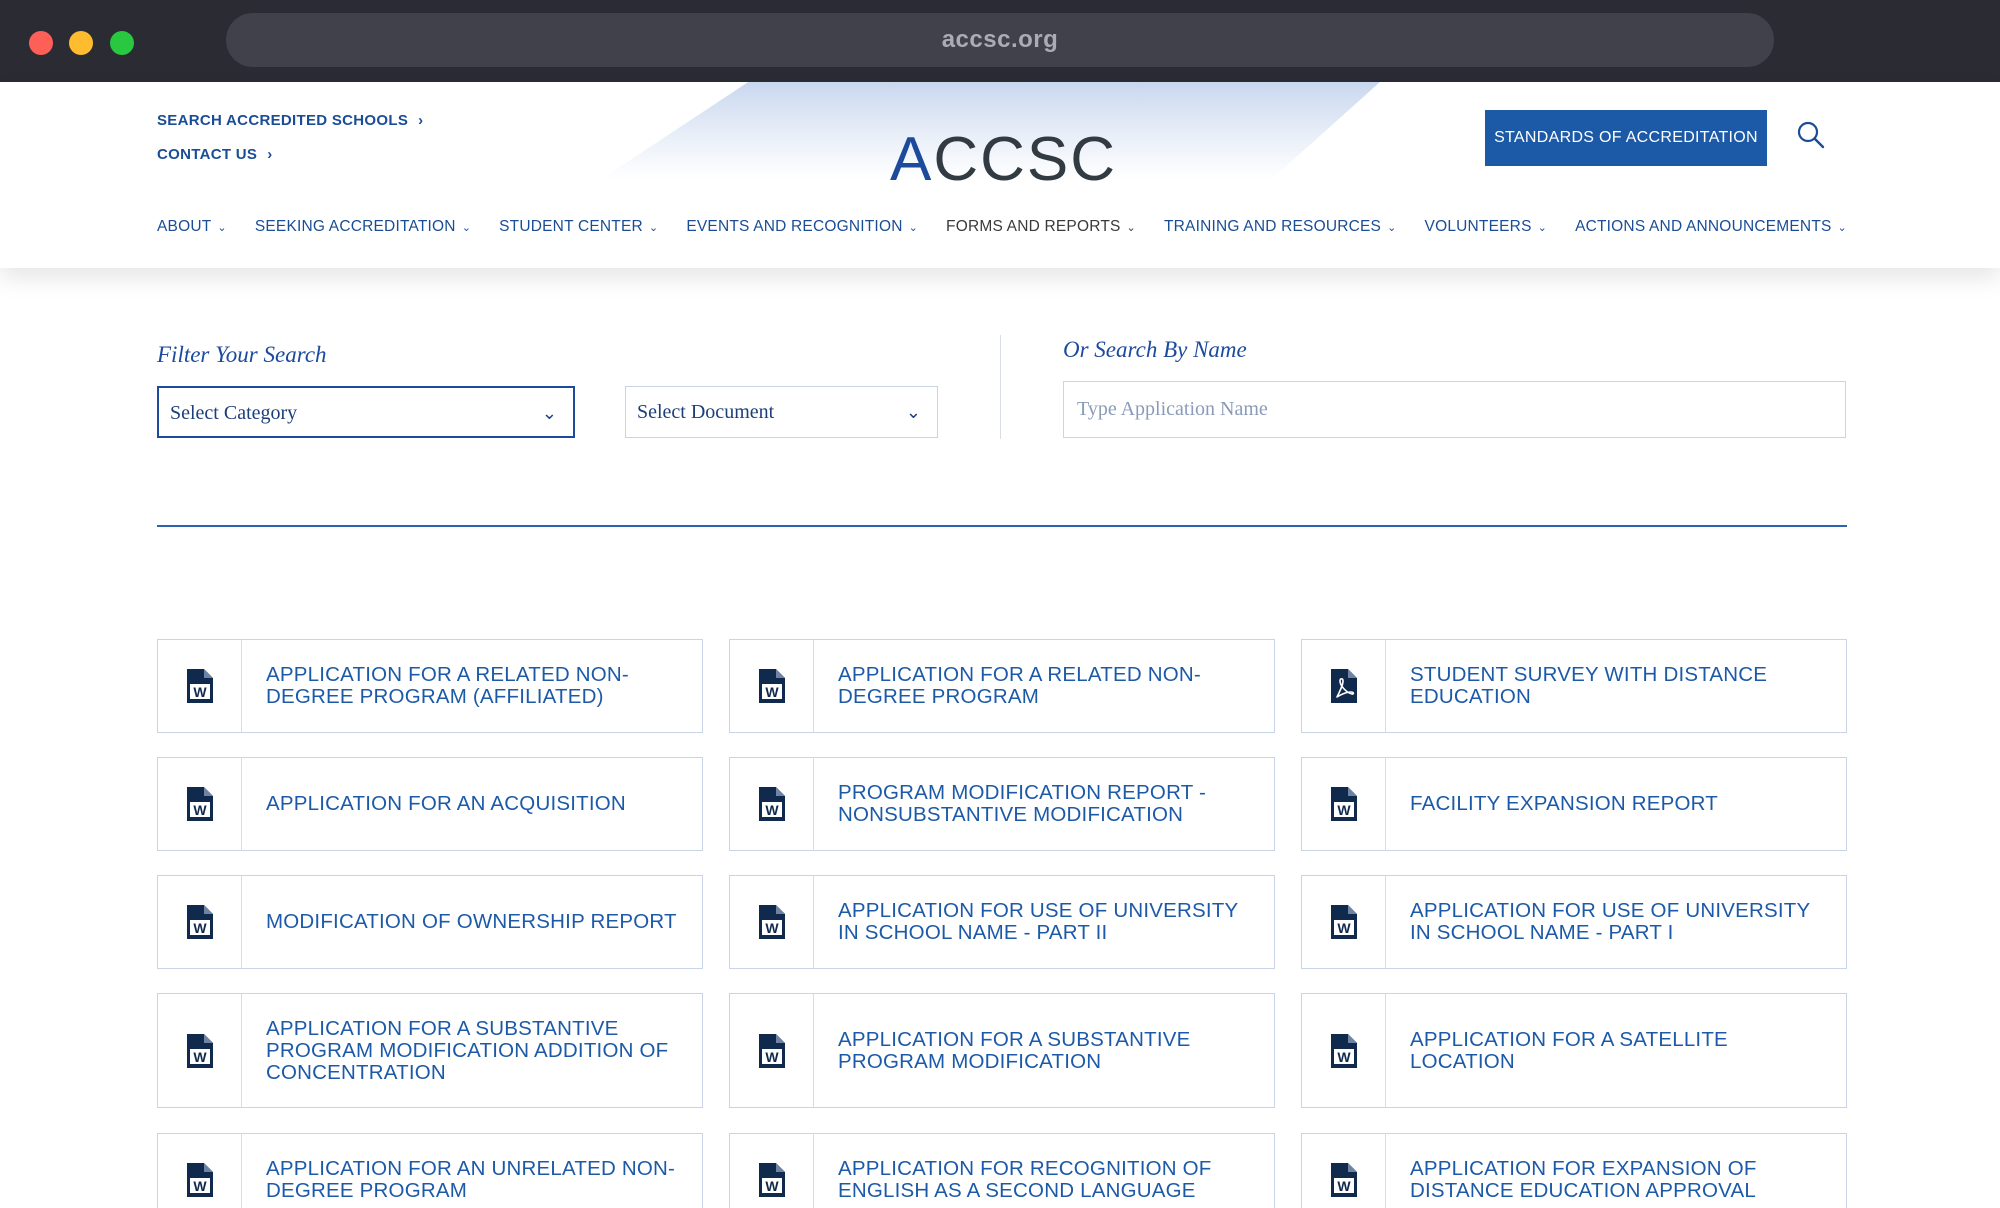 This screenshot has height=1208, width=2000. Describe the element at coordinates (1626, 138) in the screenshot. I see `standards-of-accreditation-button: STANDARDS OF ACCREDITATION` at that location.